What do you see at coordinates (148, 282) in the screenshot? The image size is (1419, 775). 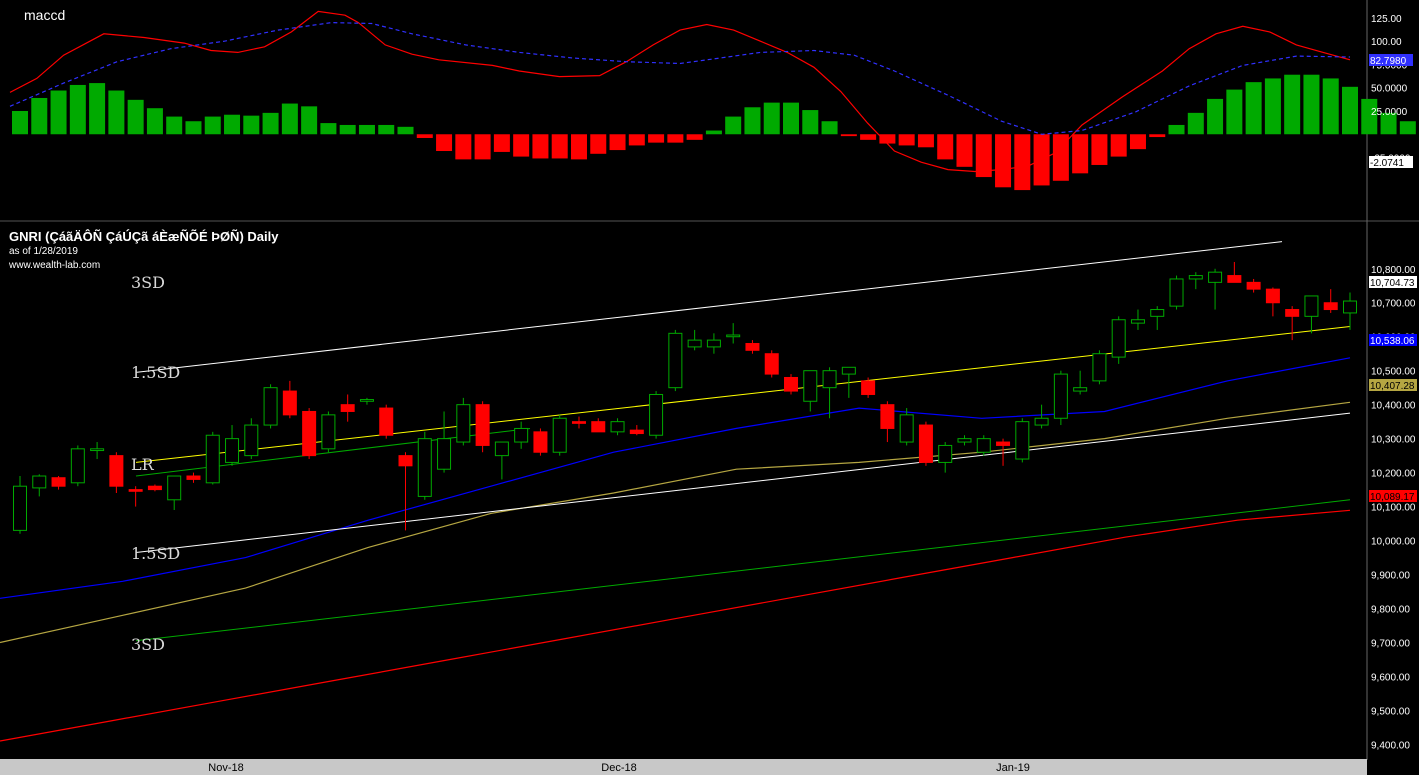 I see `sd-label-up3: 3SD` at bounding box center [148, 282].